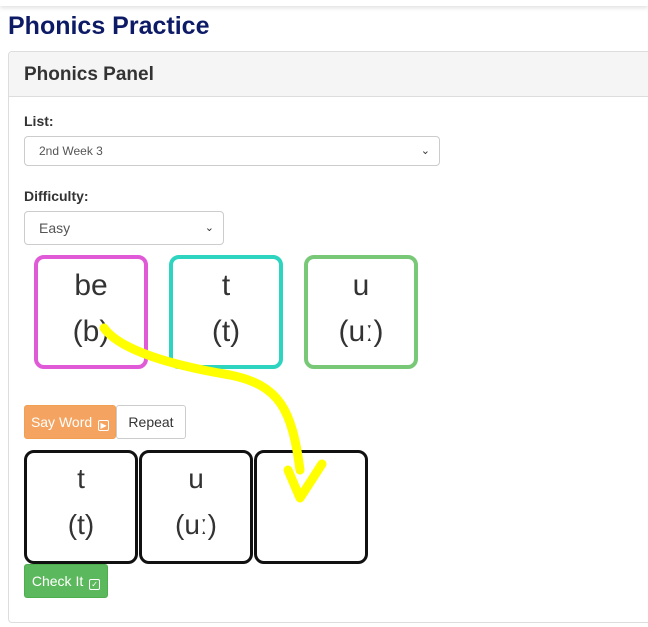  I want to click on list-label: List:, so click(39, 121).